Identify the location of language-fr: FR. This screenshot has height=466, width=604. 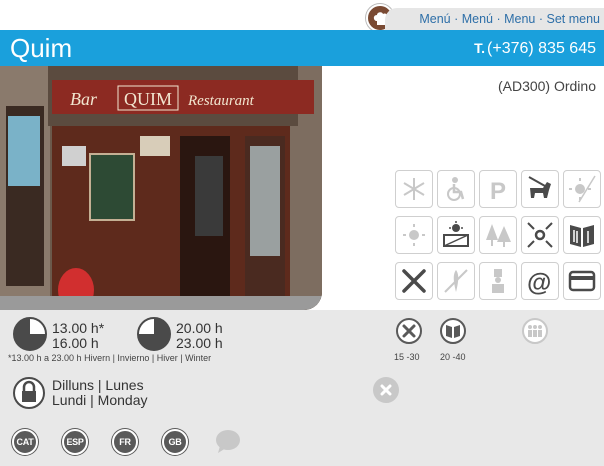
(125, 442).